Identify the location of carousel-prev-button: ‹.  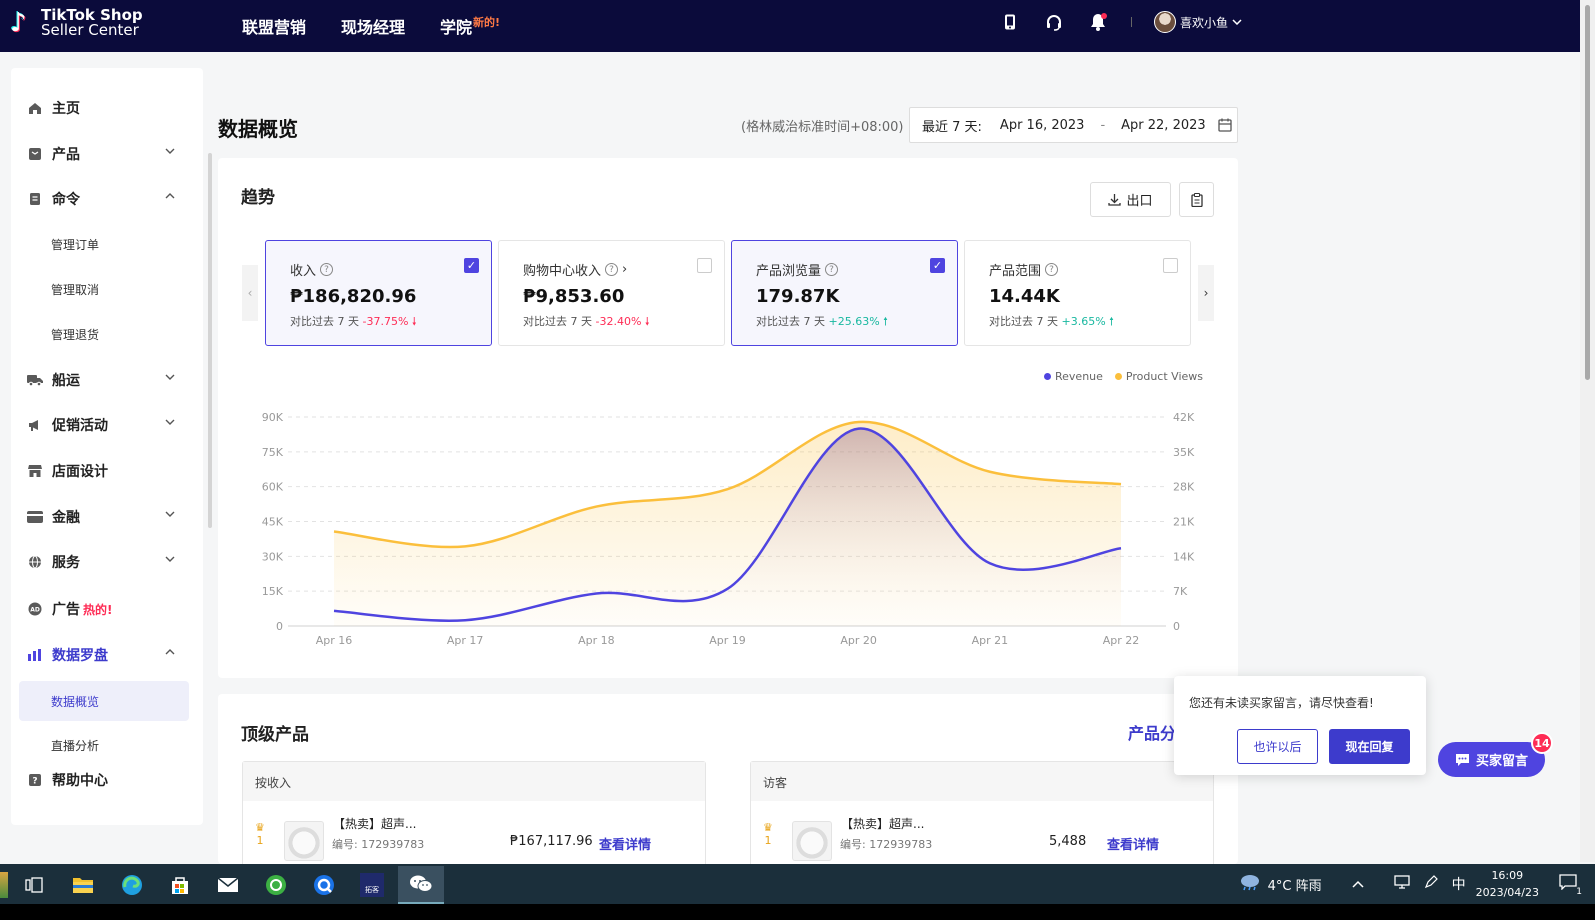
(250, 293).